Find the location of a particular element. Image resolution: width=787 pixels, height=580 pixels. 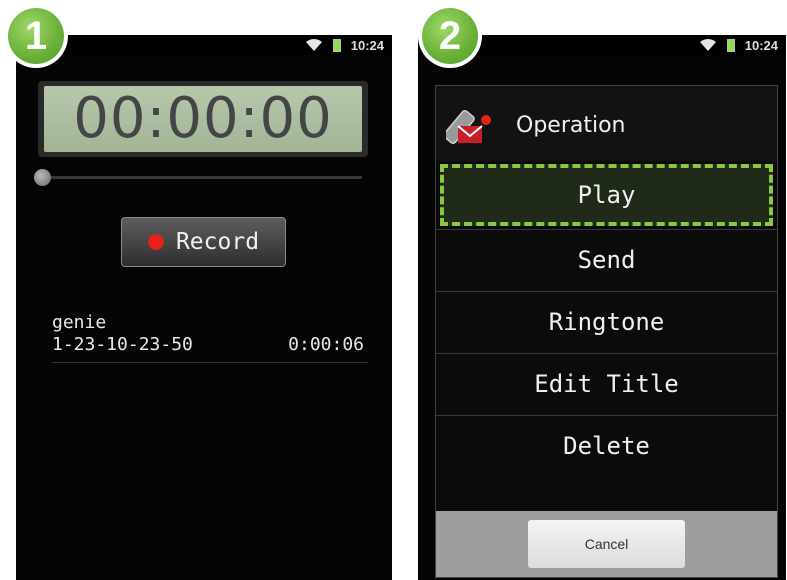

playback-progress-knob is located at coordinates (42, 177).